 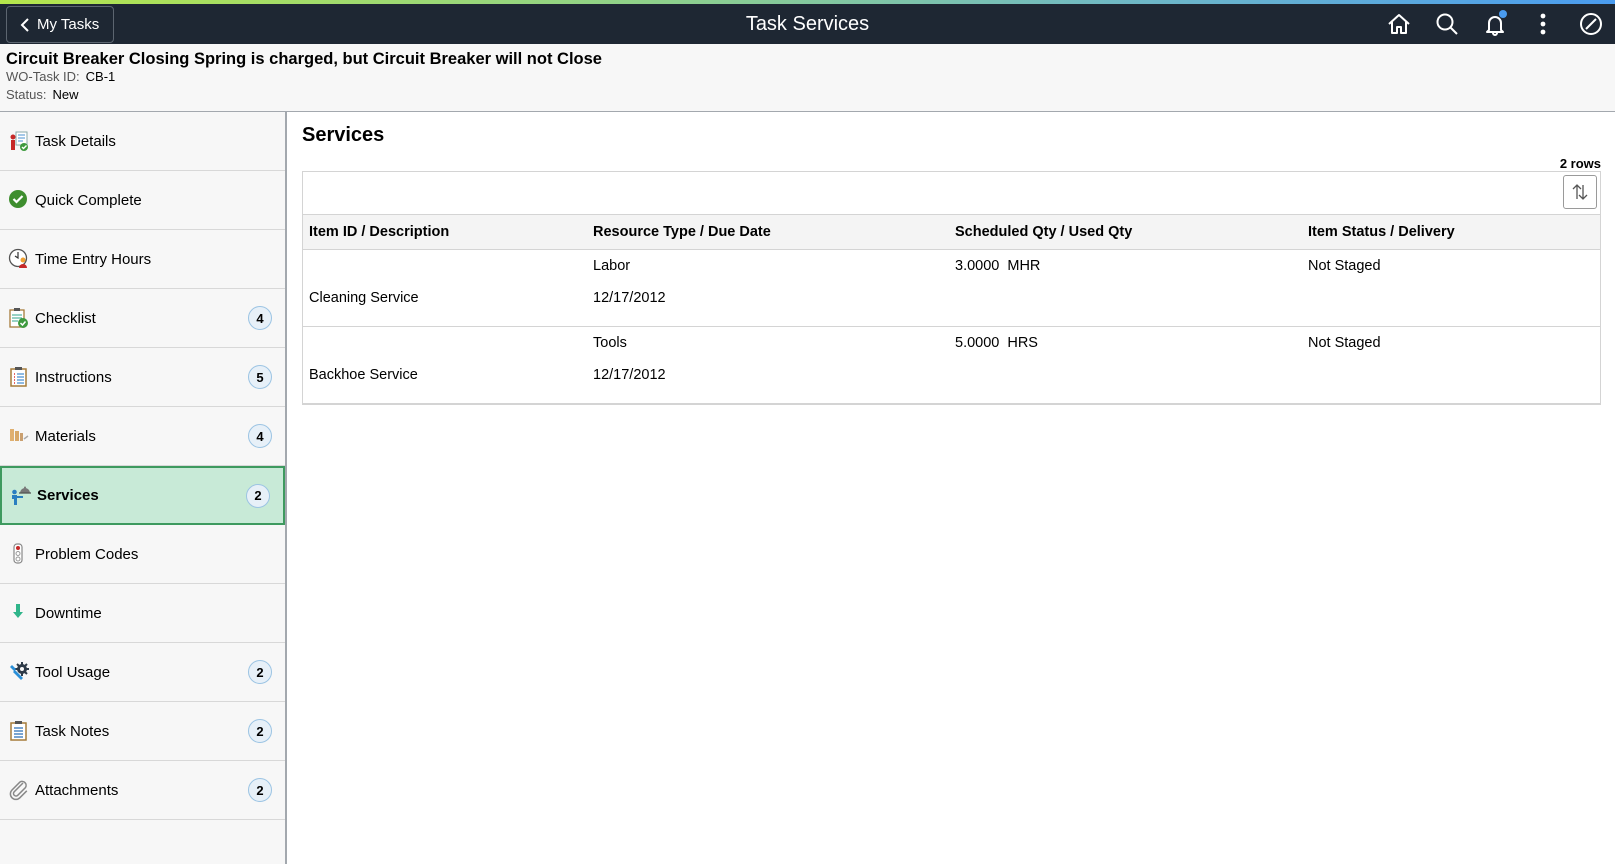 I want to click on services-count-badge: 2, so click(x=258, y=495).